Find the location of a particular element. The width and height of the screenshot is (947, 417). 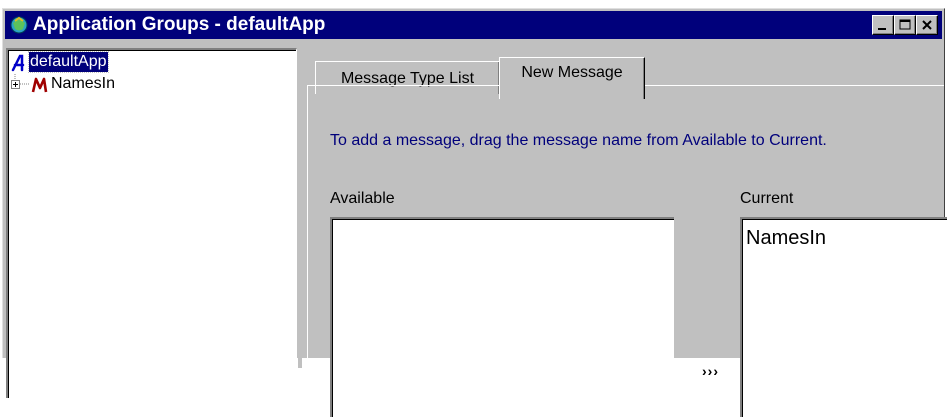

tab-new-message: New Message is located at coordinates (572, 78).